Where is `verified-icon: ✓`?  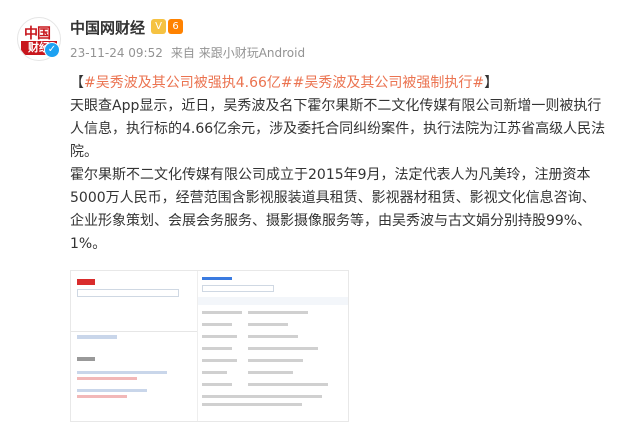 verified-icon: ✓ is located at coordinates (52, 50).